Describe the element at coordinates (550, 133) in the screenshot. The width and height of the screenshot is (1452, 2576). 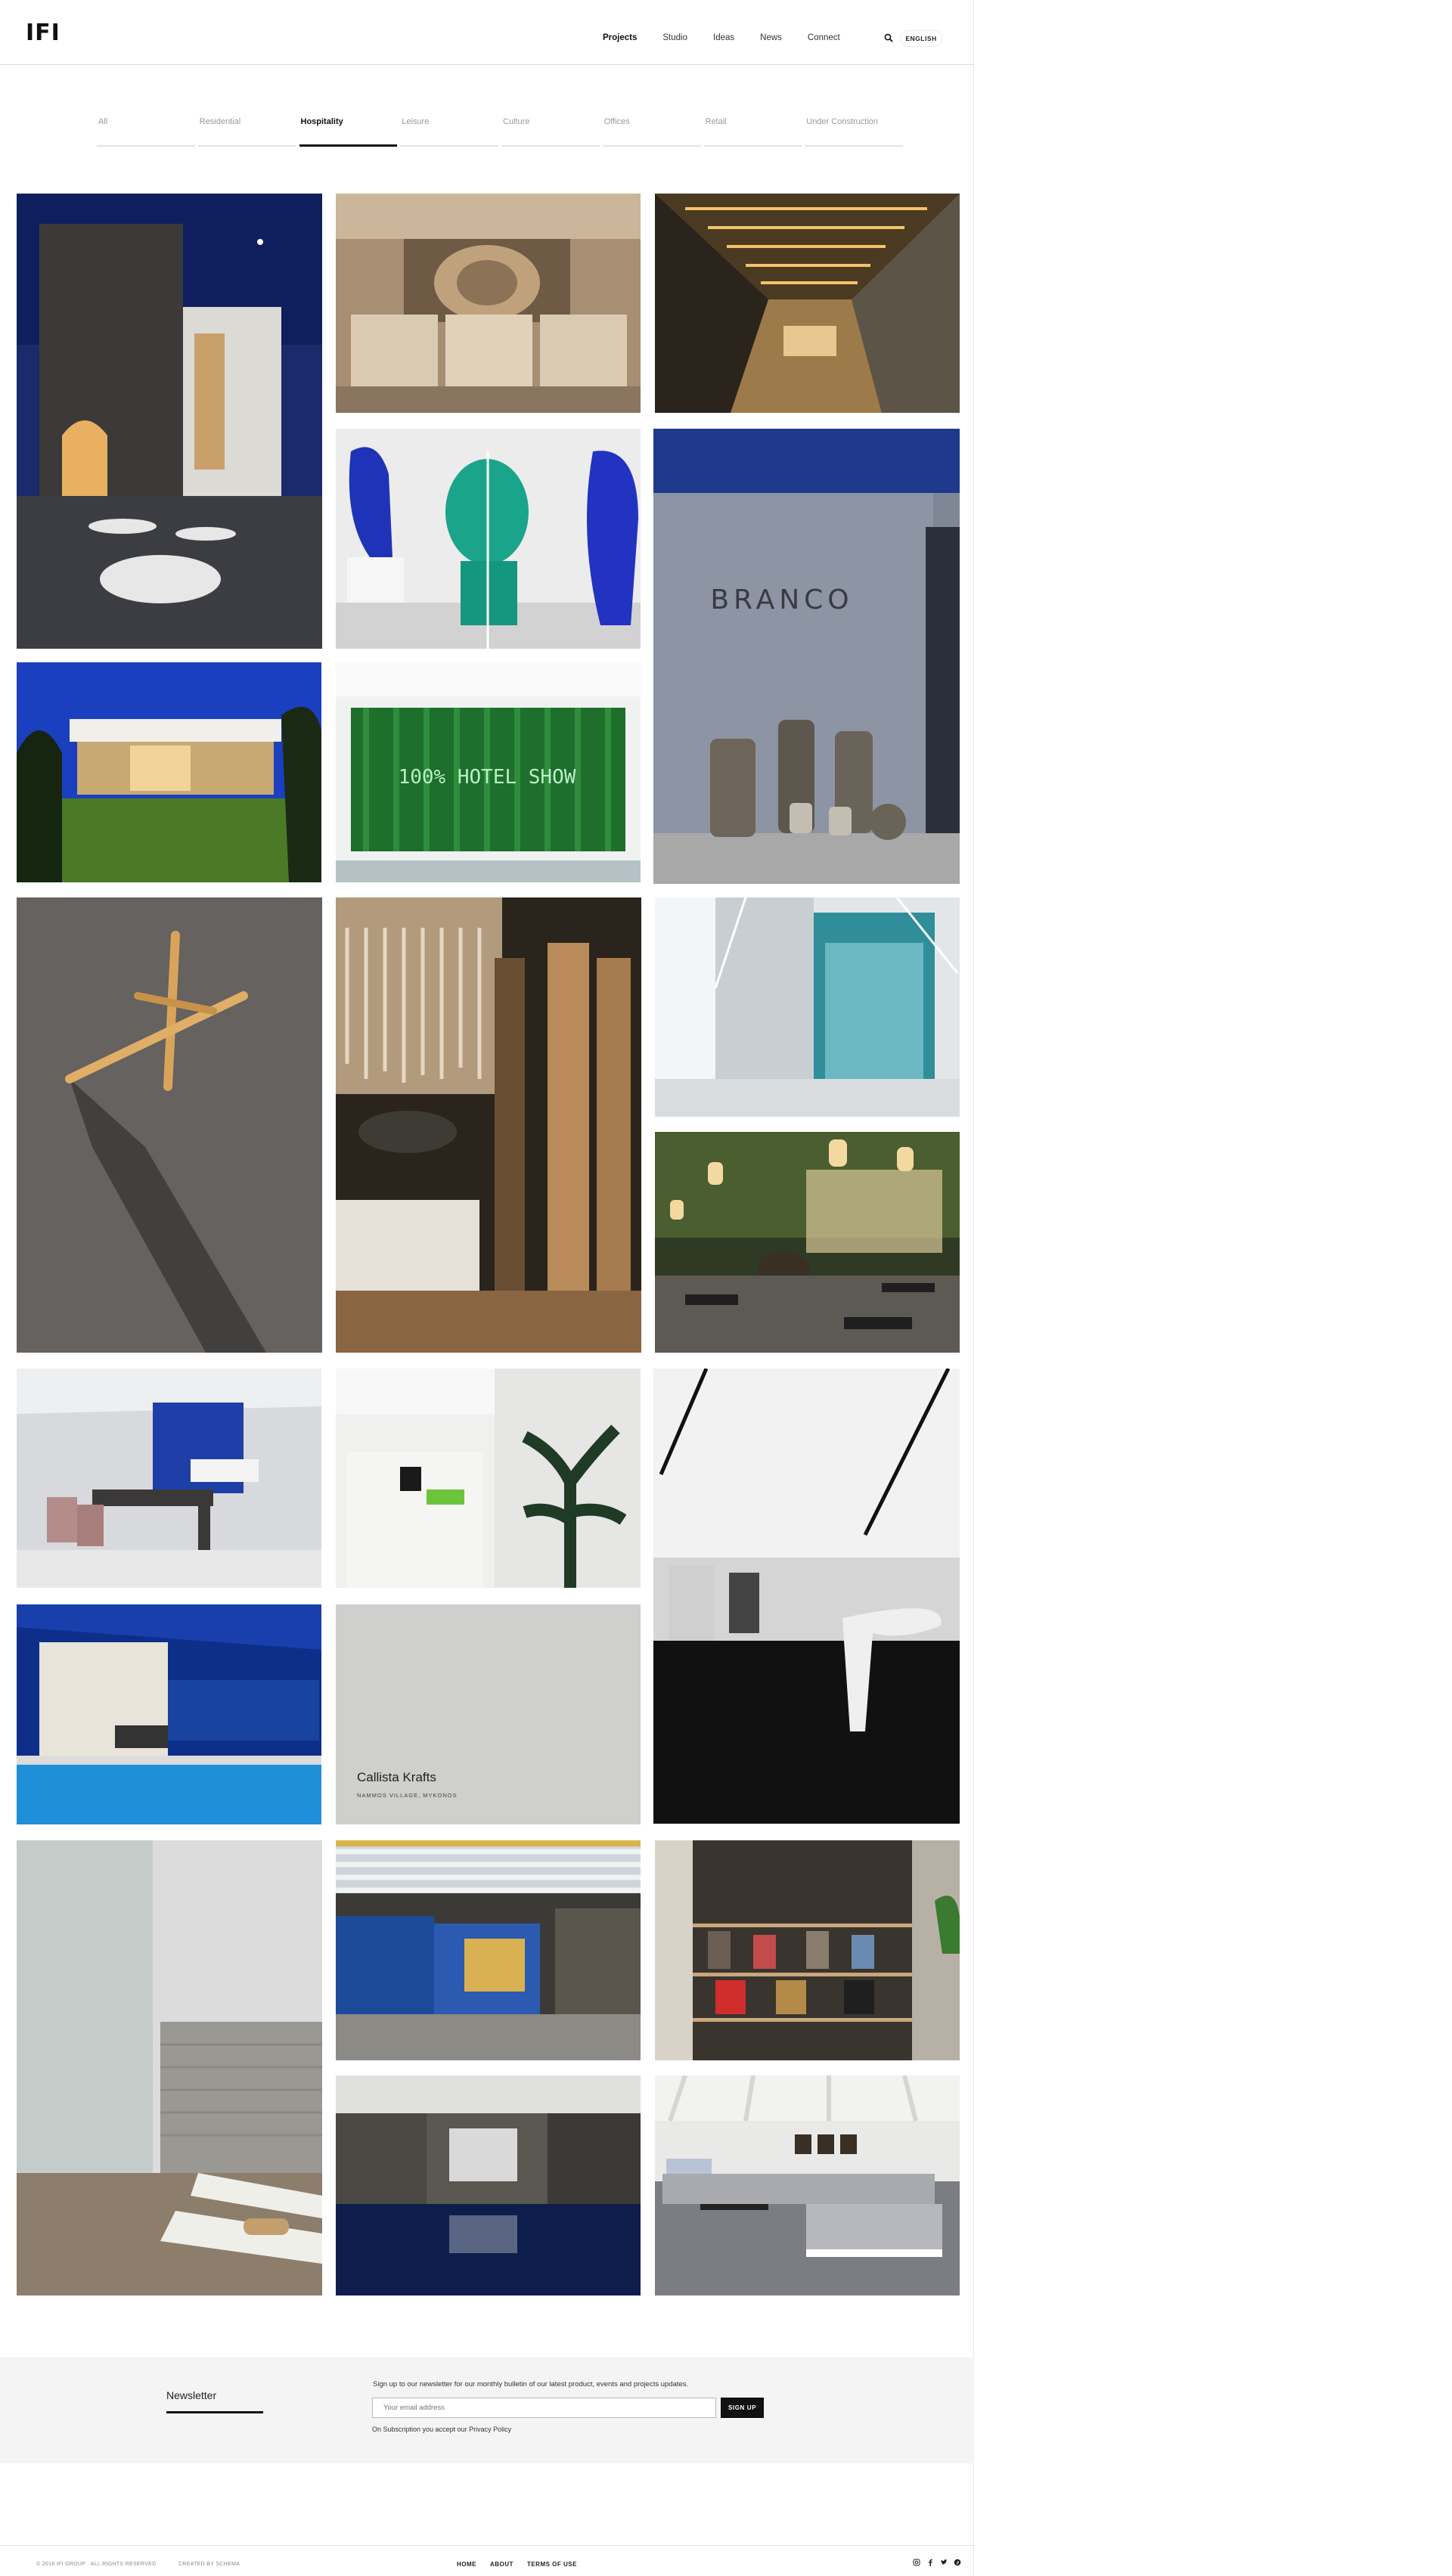
I see `filter-culture: Culture` at that location.